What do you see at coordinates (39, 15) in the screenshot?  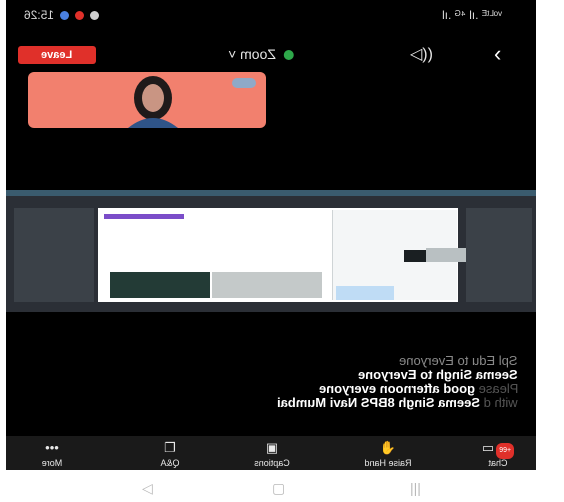 I see `clock: 15:26` at bounding box center [39, 15].